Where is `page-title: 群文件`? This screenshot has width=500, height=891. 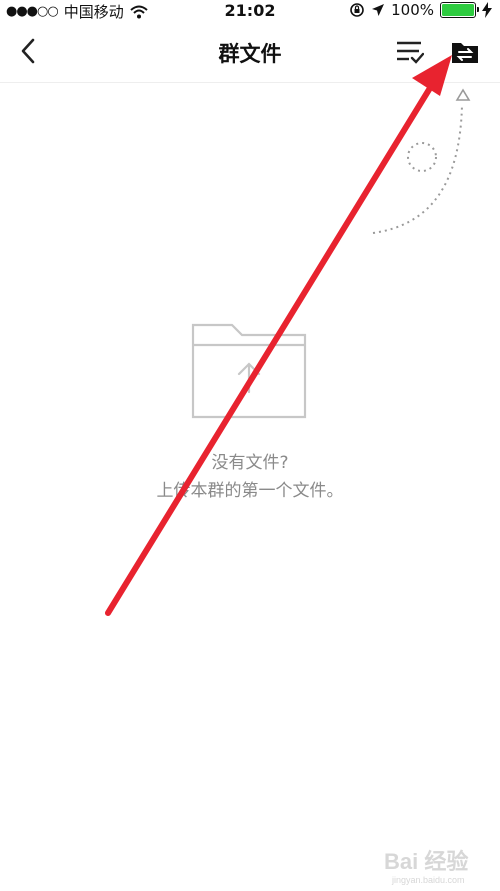
page-title: 群文件 is located at coordinates (250, 54).